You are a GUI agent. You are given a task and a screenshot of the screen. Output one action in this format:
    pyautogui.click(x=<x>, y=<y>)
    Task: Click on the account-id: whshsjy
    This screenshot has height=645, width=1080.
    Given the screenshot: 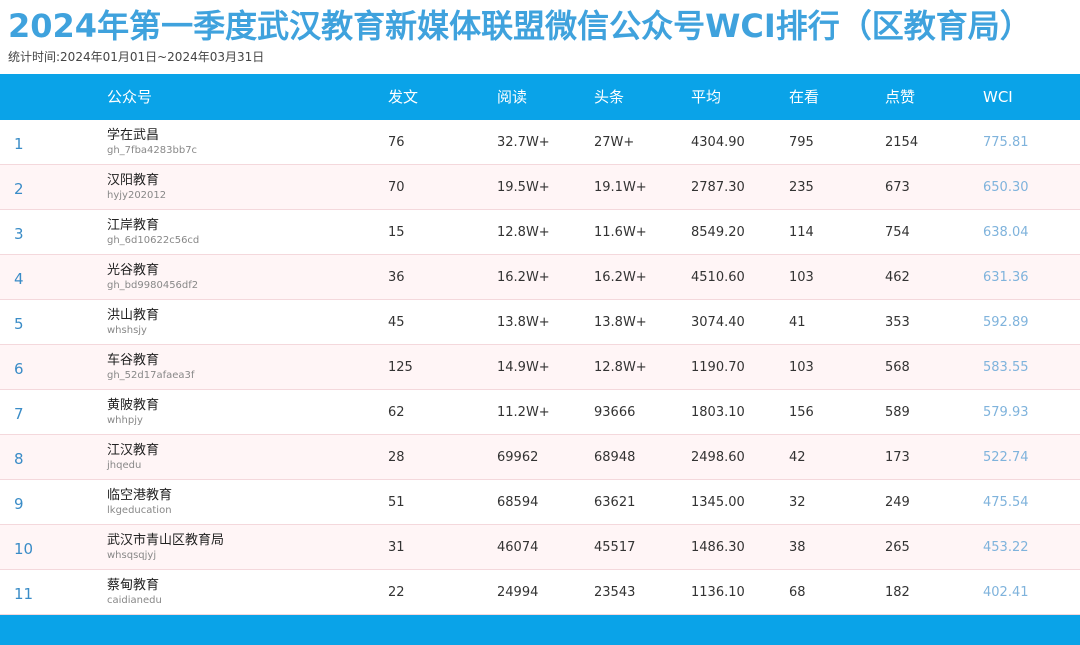 What is the action you would take?
    pyautogui.click(x=127, y=330)
    